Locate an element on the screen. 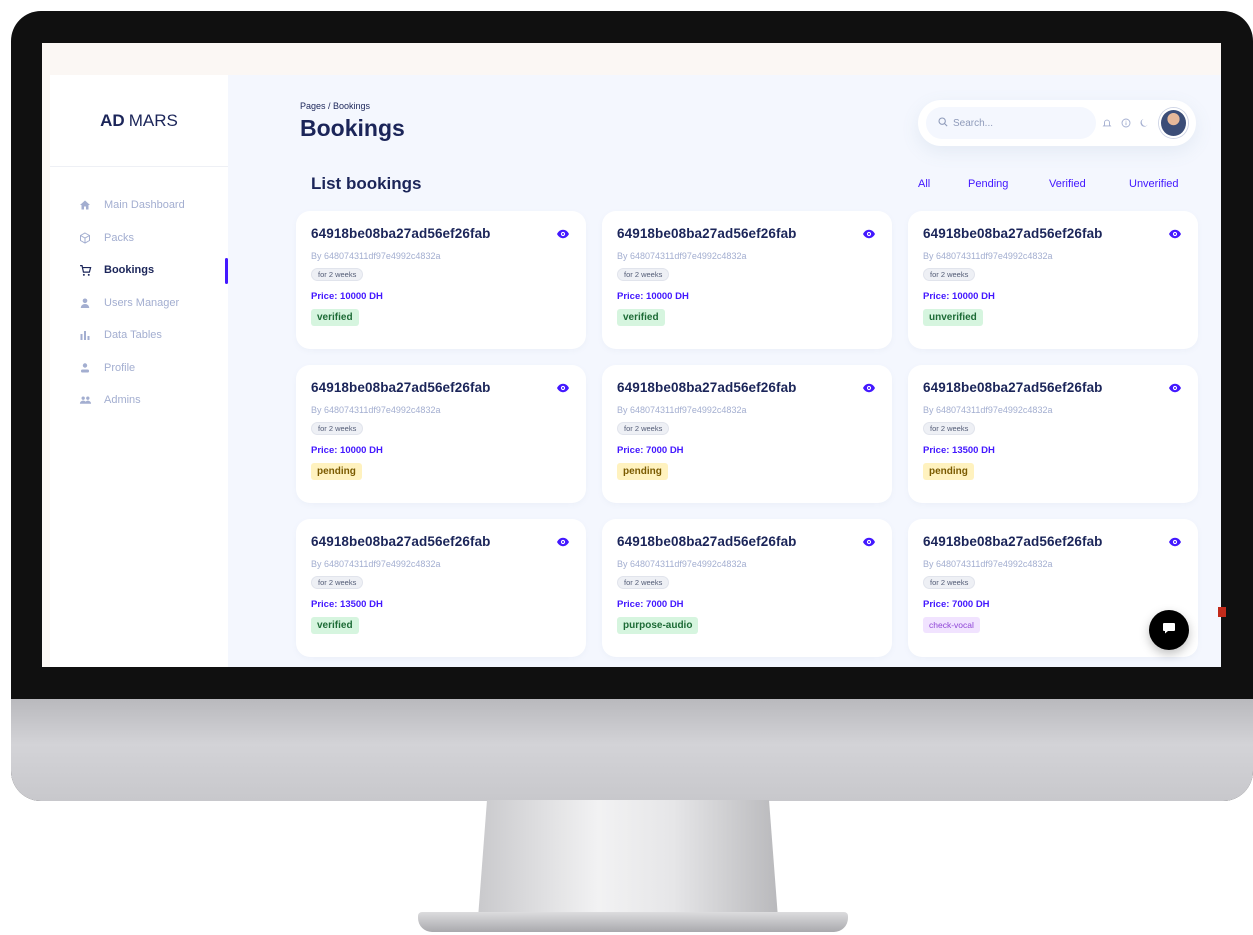 This screenshot has width=1253, height=935. filter-all: All is located at coordinates (924, 184).